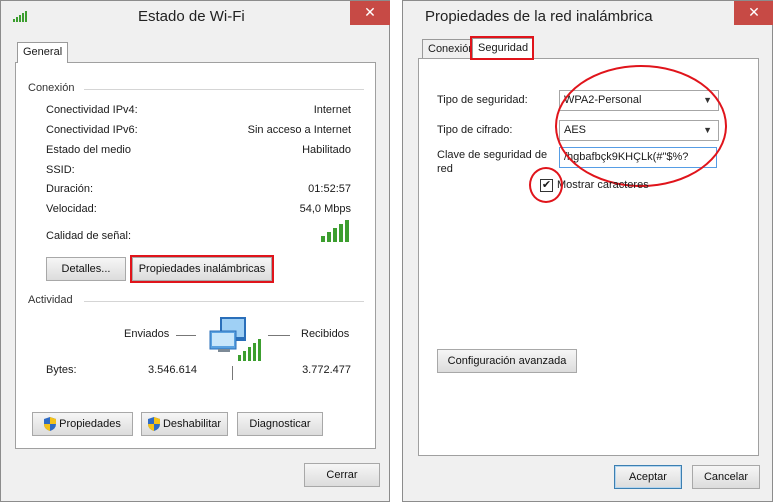 The height and width of the screenshot is (502, 773). I want to click on title-bar: Estado de Wi-Fi ✕, so click(195, 17).